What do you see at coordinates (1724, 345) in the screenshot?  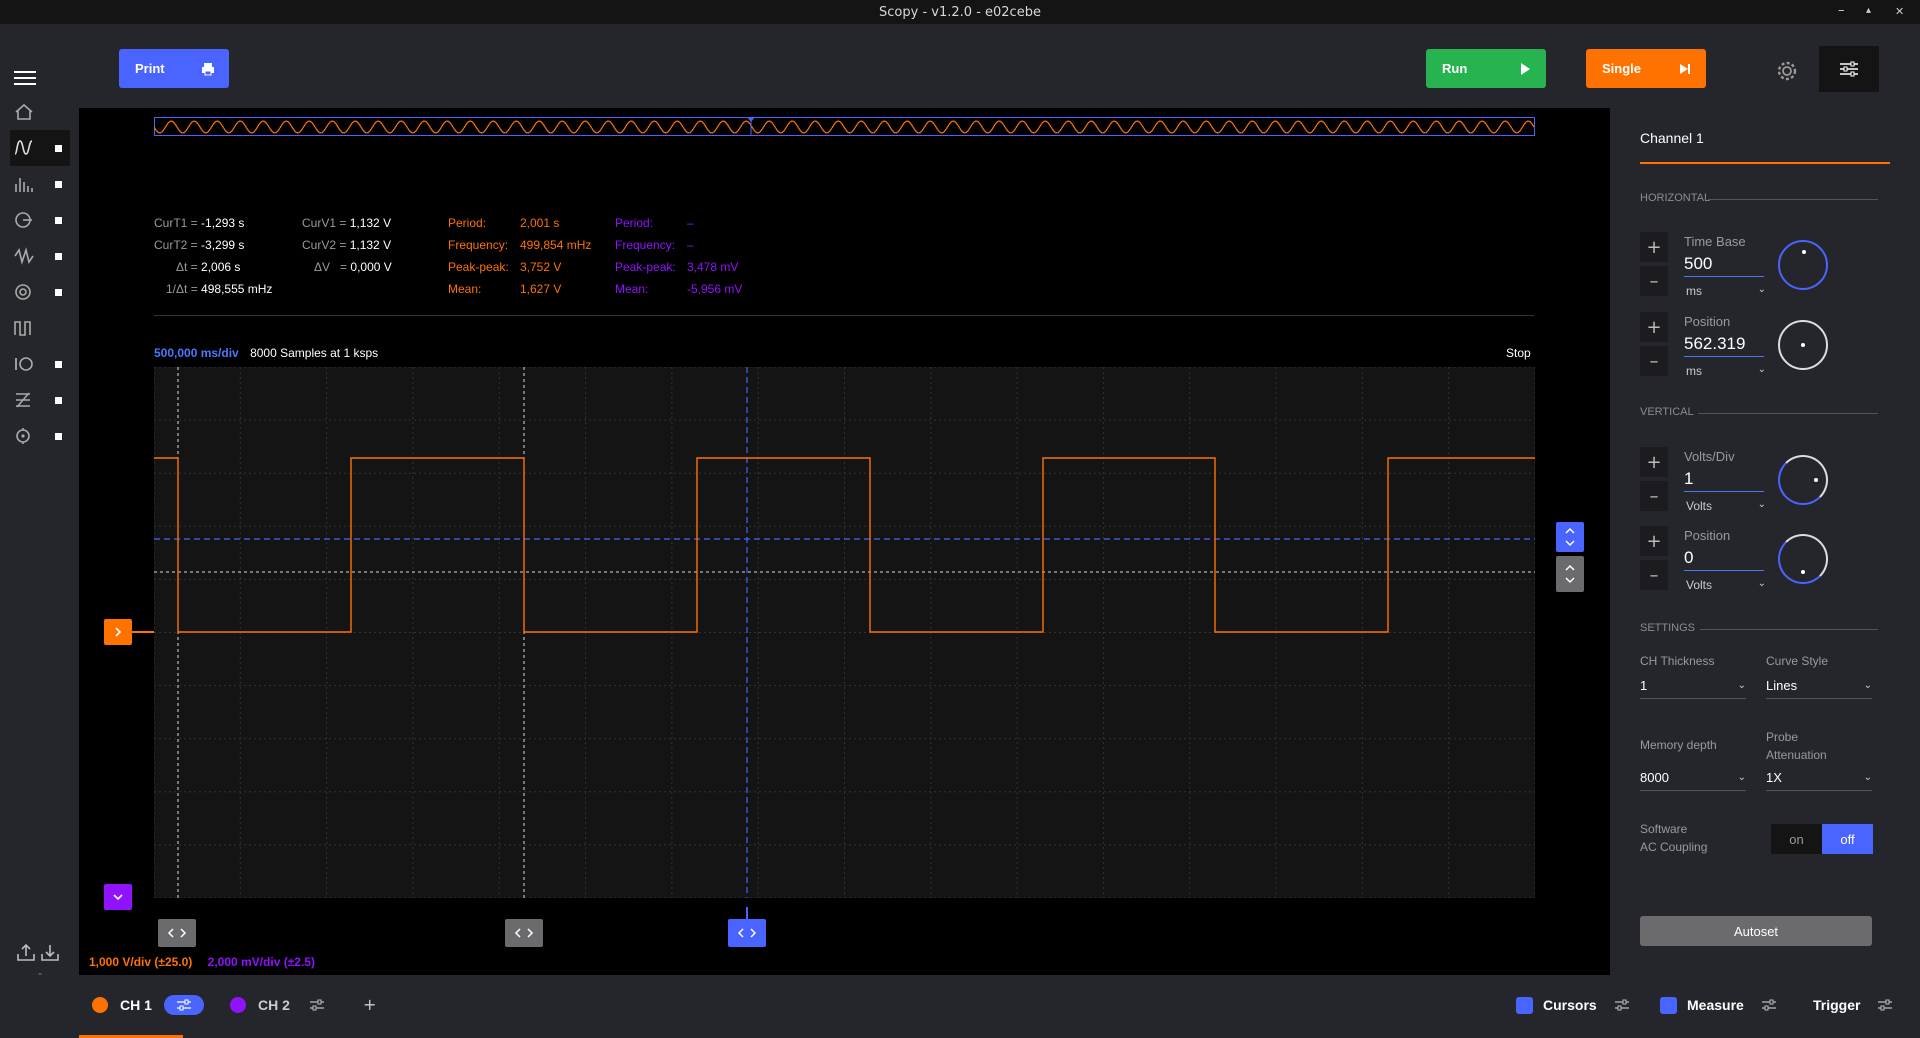 I see `hposition-input: 562.319` at bounding box center [1724, 345].